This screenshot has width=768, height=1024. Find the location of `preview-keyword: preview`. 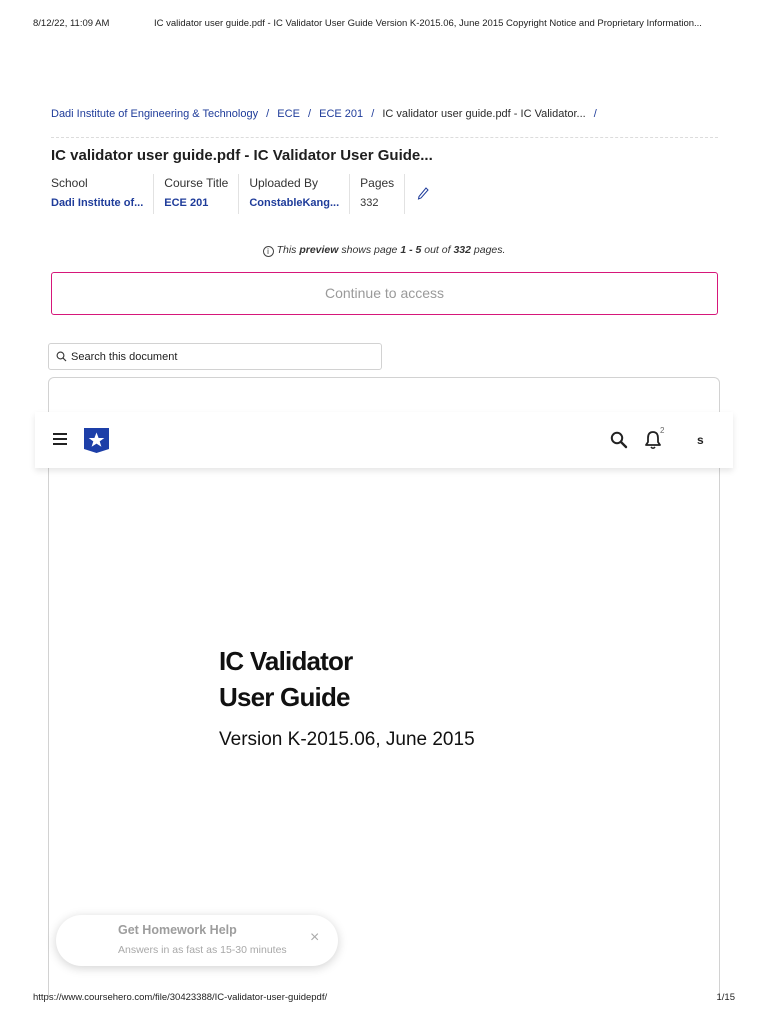

preview-keyword: preview is located at coordinates (319, 250).